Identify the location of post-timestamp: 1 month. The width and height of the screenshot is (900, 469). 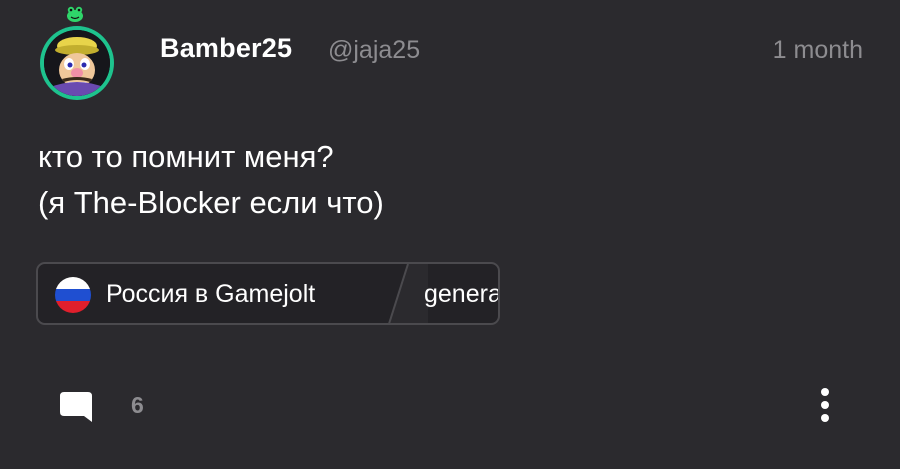
(818, 50).